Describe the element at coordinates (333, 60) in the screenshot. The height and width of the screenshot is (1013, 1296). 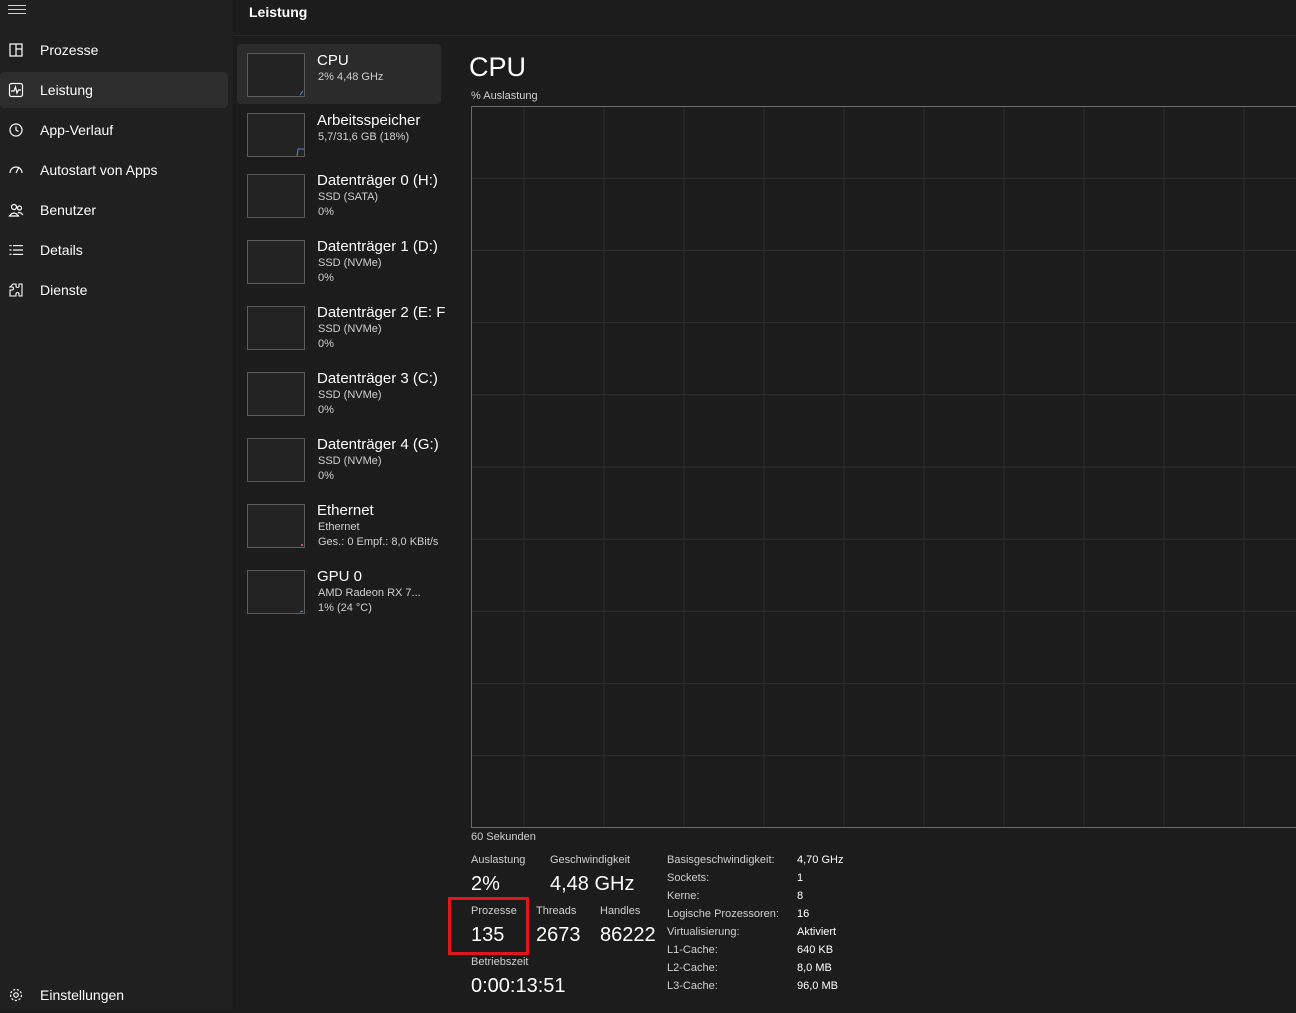
I see `perf-item-name: CPU` at that location.